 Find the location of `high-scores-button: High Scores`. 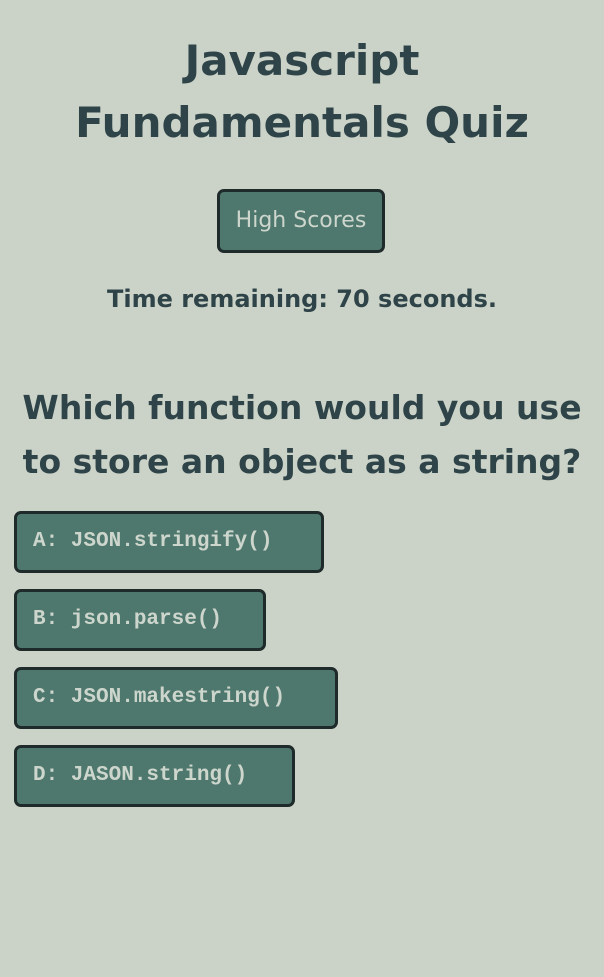

high-scores-button: High Scores is located at coordinates (301, 221).